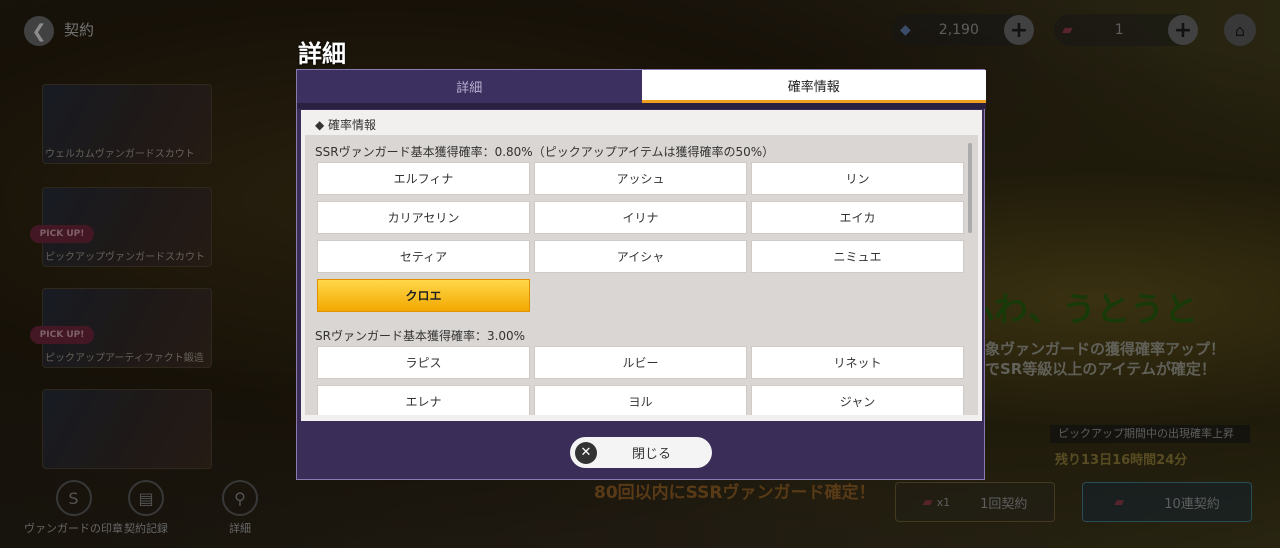 This screenshot has width=1280, height=548. What do you see at coordinates (423, 178) in the screenshot?
I see `vanguard-cell: エルフィナ` at bounding box center [423, 178].